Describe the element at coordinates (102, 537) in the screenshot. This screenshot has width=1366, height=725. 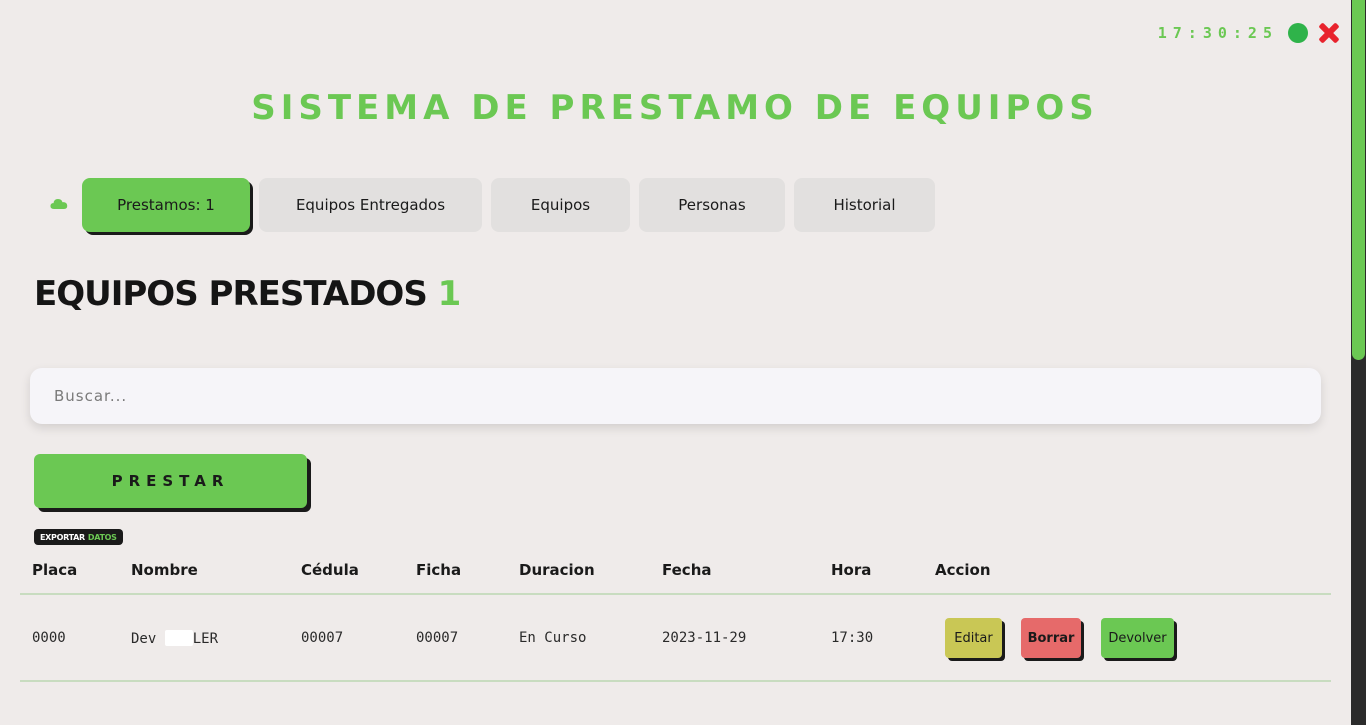
I see `export-label-highlight: DATOS` at that location.